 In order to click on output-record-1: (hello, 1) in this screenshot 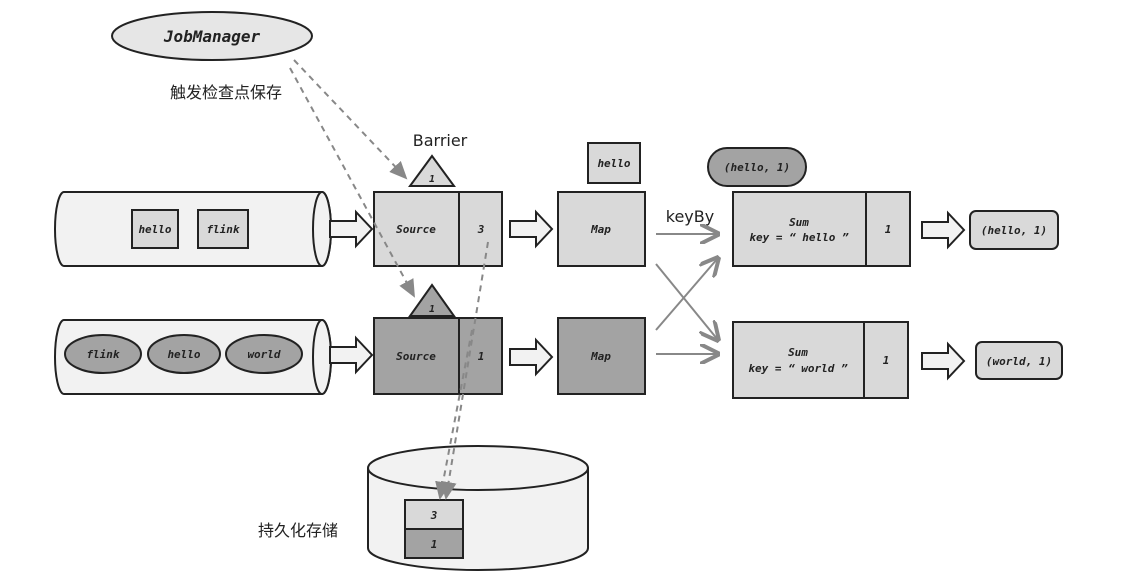, I will do `click(1014, 230)`.